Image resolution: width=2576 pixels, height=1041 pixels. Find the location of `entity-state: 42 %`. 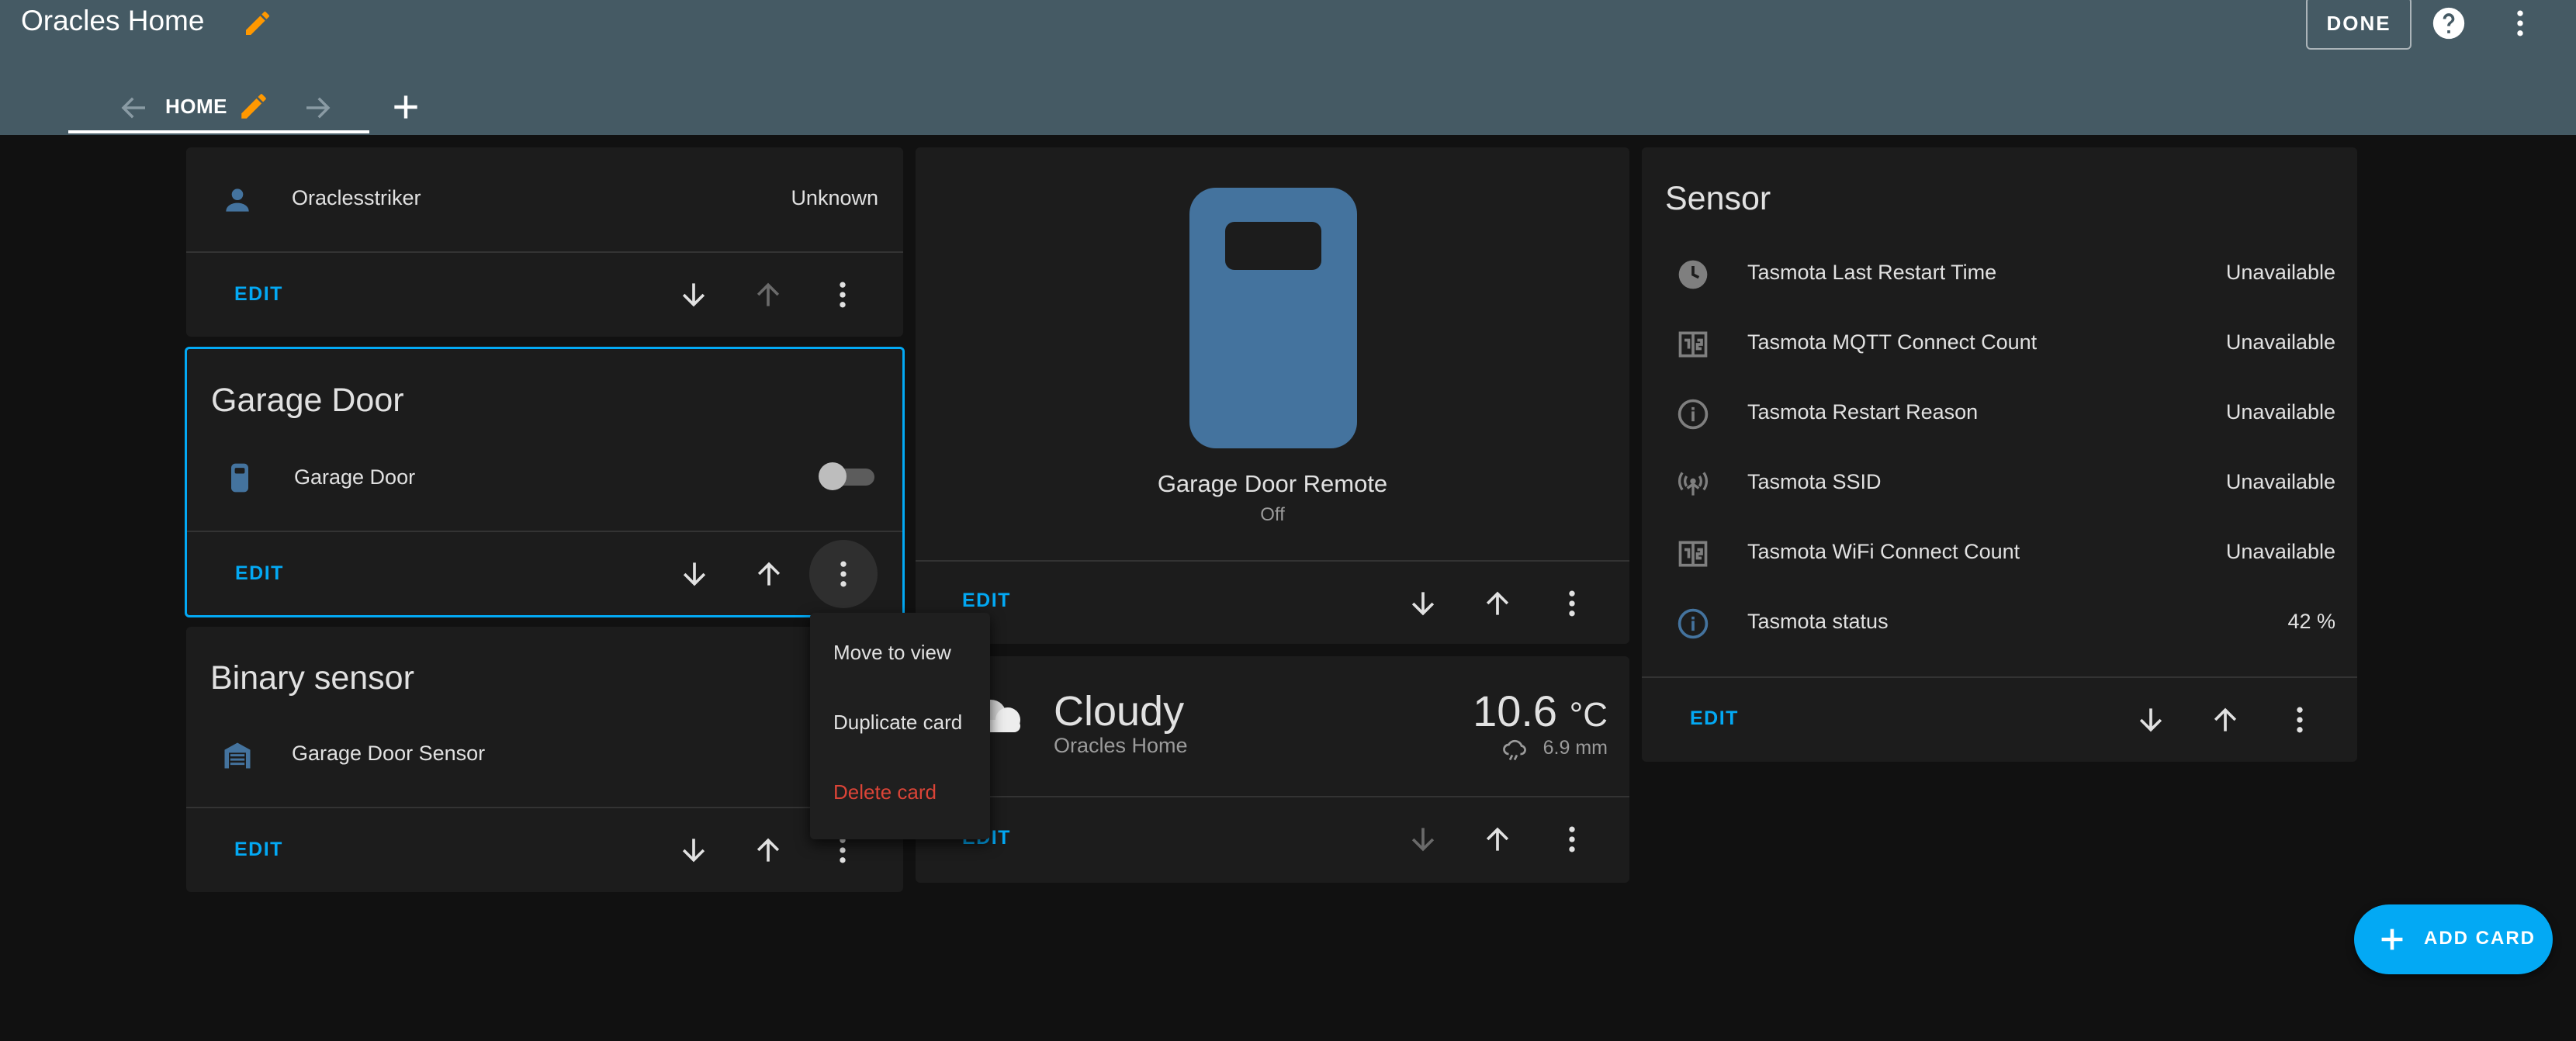

entity-state: 42 % is located at coordinates (2311, 621).